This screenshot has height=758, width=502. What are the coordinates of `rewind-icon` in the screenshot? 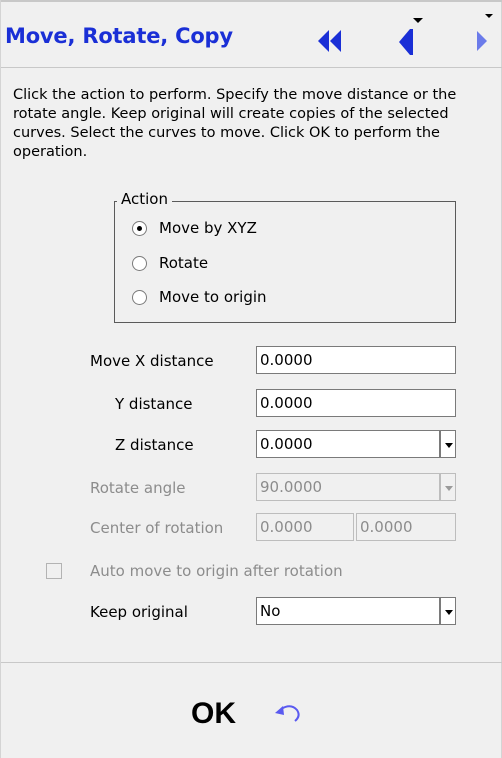 It's located at (329, 41).